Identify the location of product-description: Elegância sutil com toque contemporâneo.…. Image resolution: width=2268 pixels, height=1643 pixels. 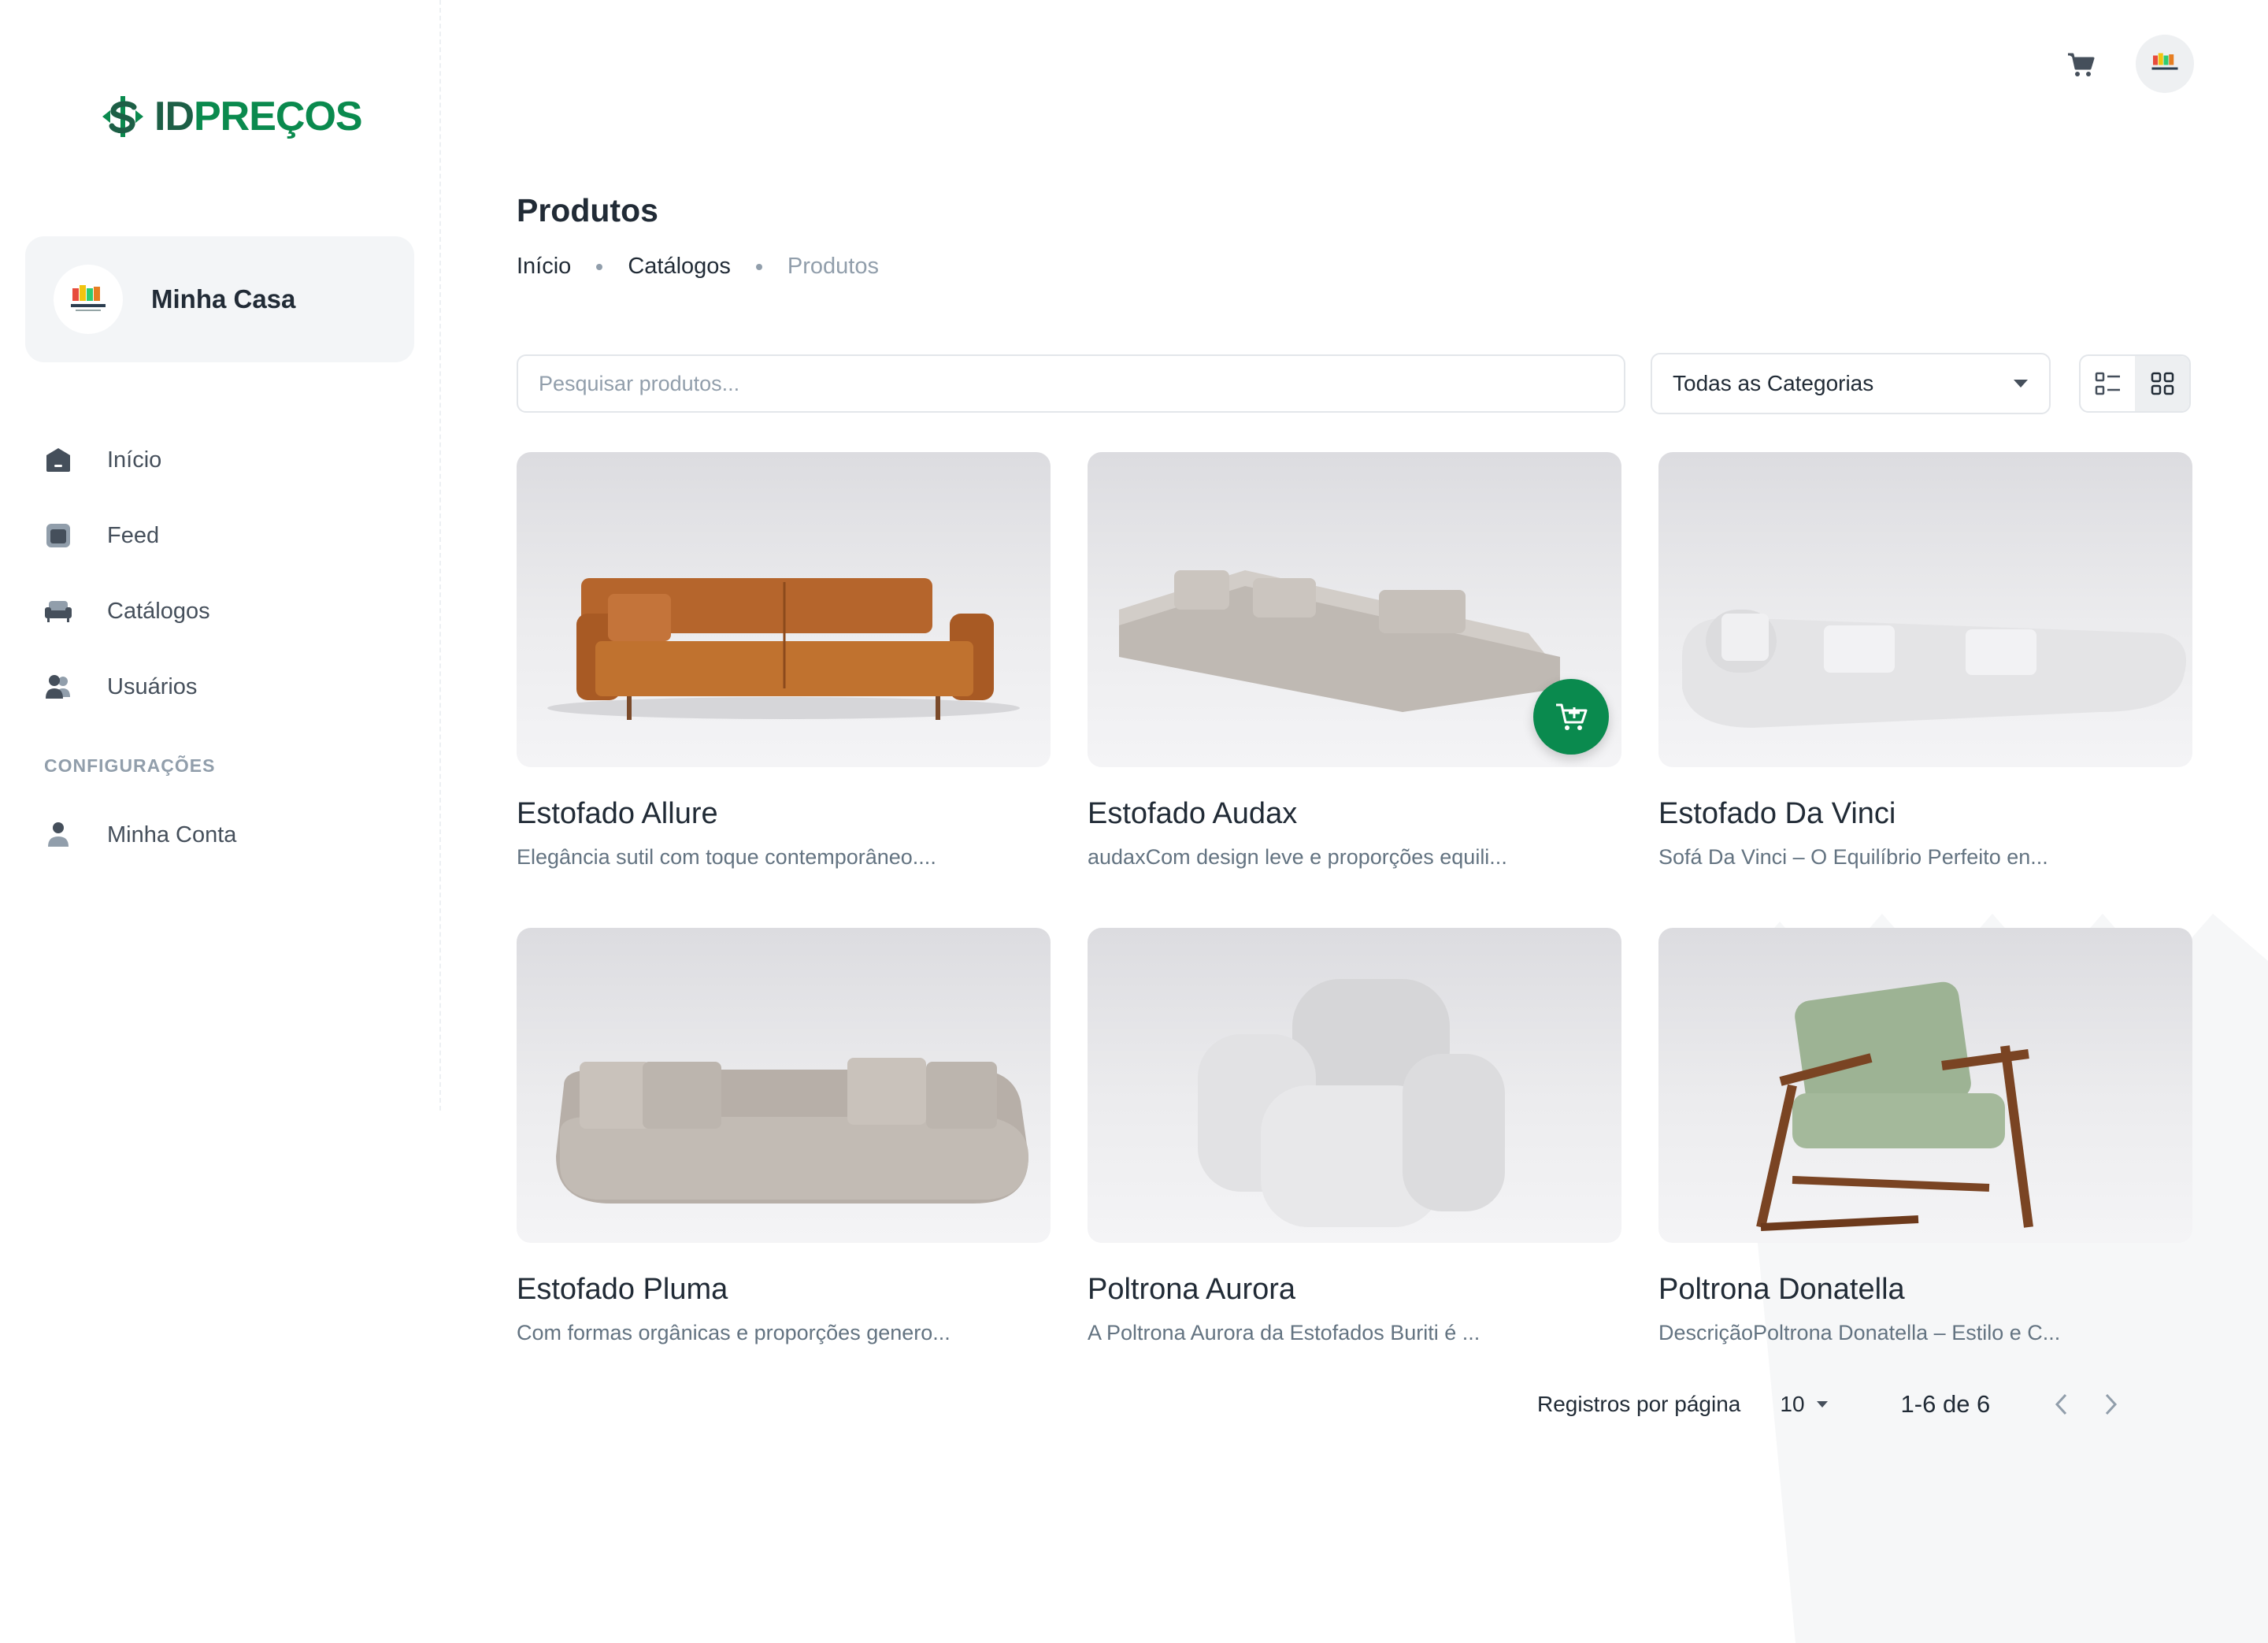
(726, 857).